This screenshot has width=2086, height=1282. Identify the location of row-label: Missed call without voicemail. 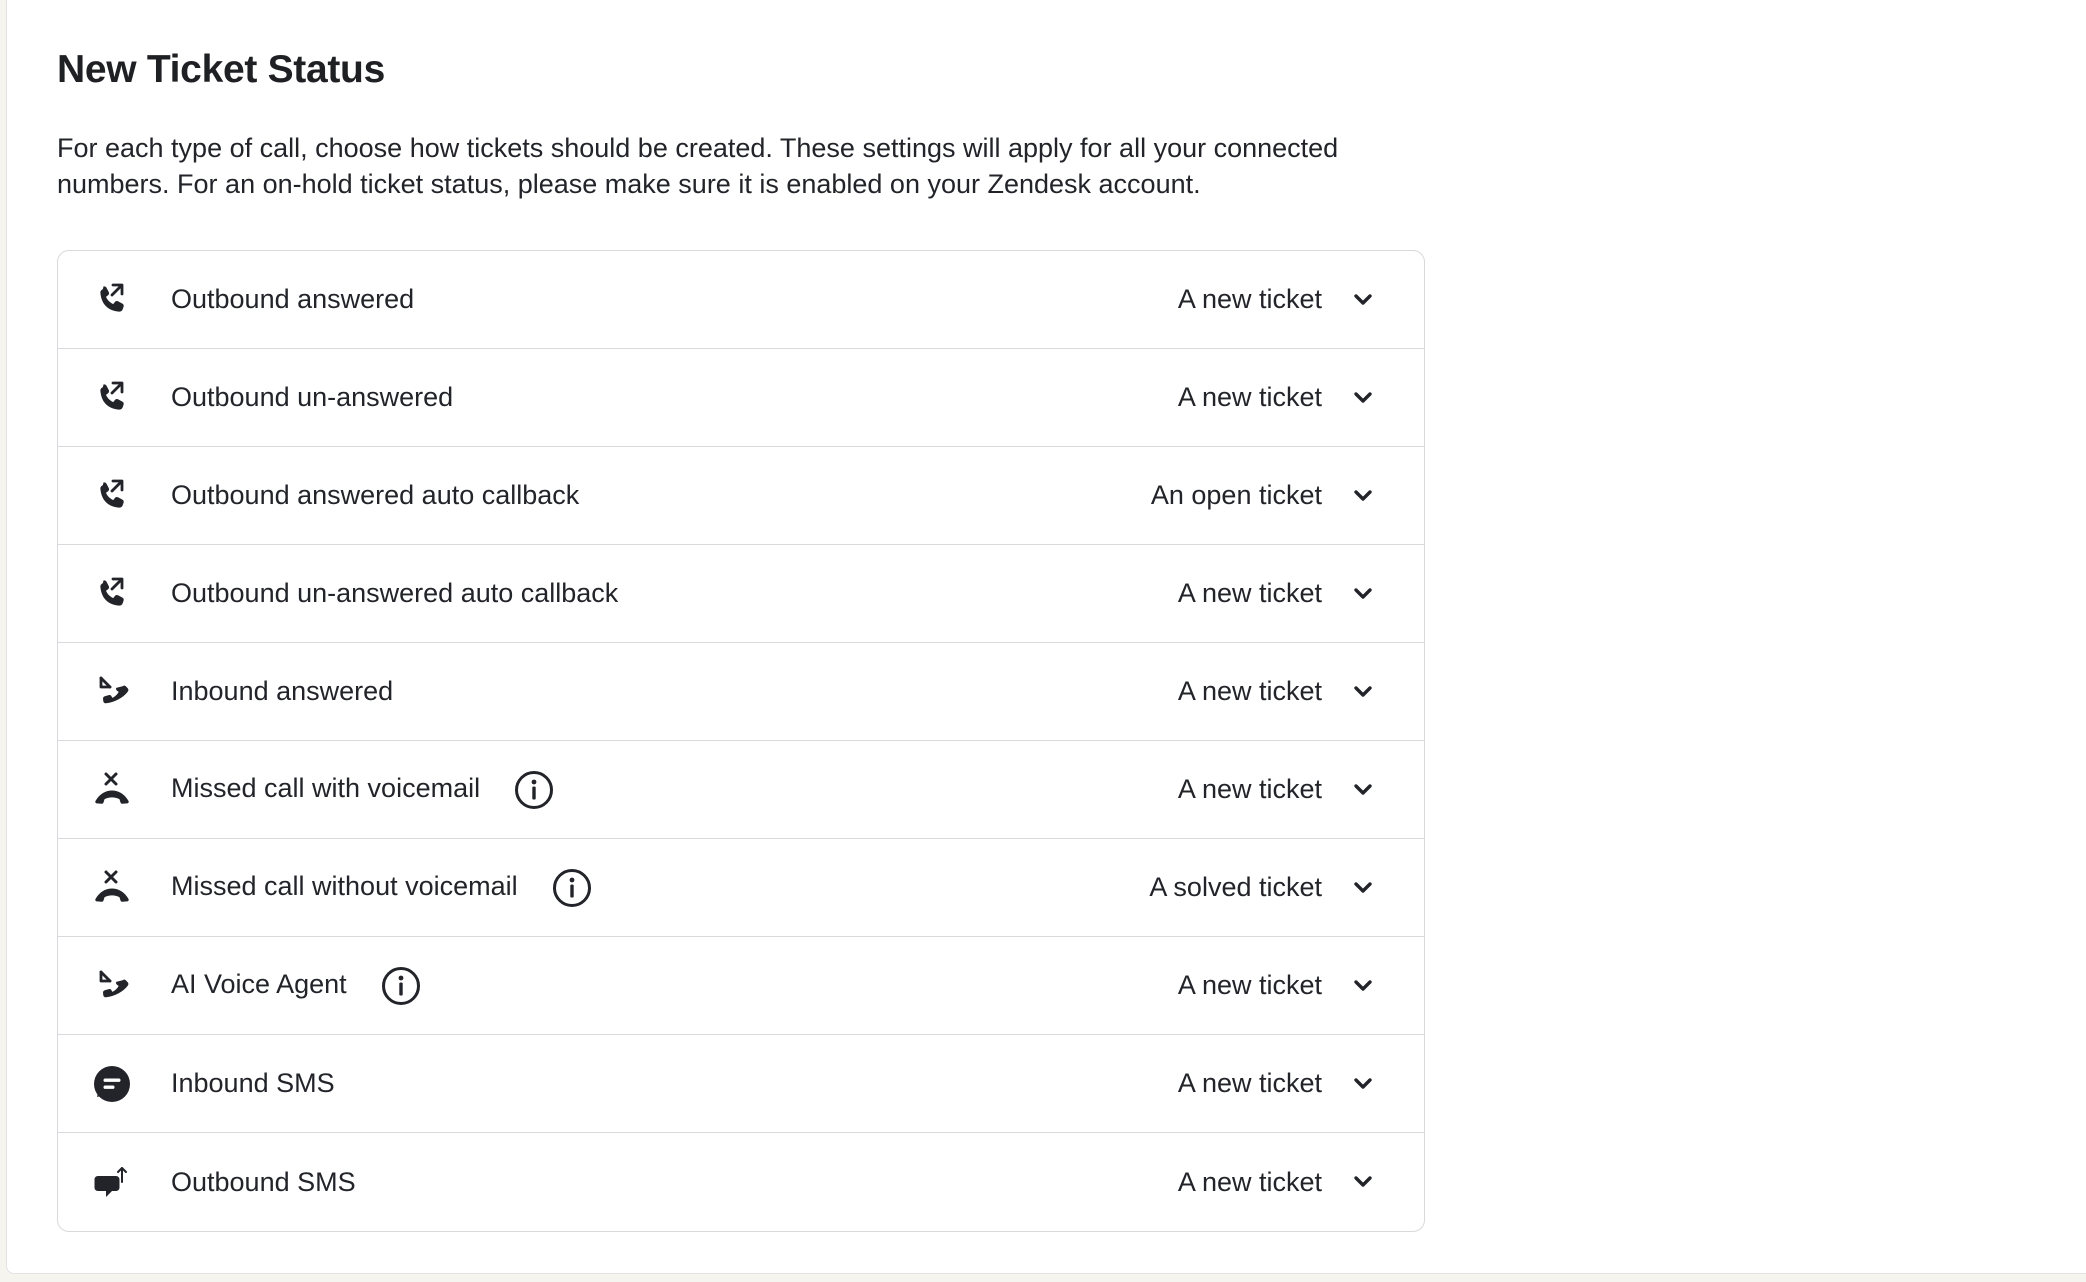
(381, 888).